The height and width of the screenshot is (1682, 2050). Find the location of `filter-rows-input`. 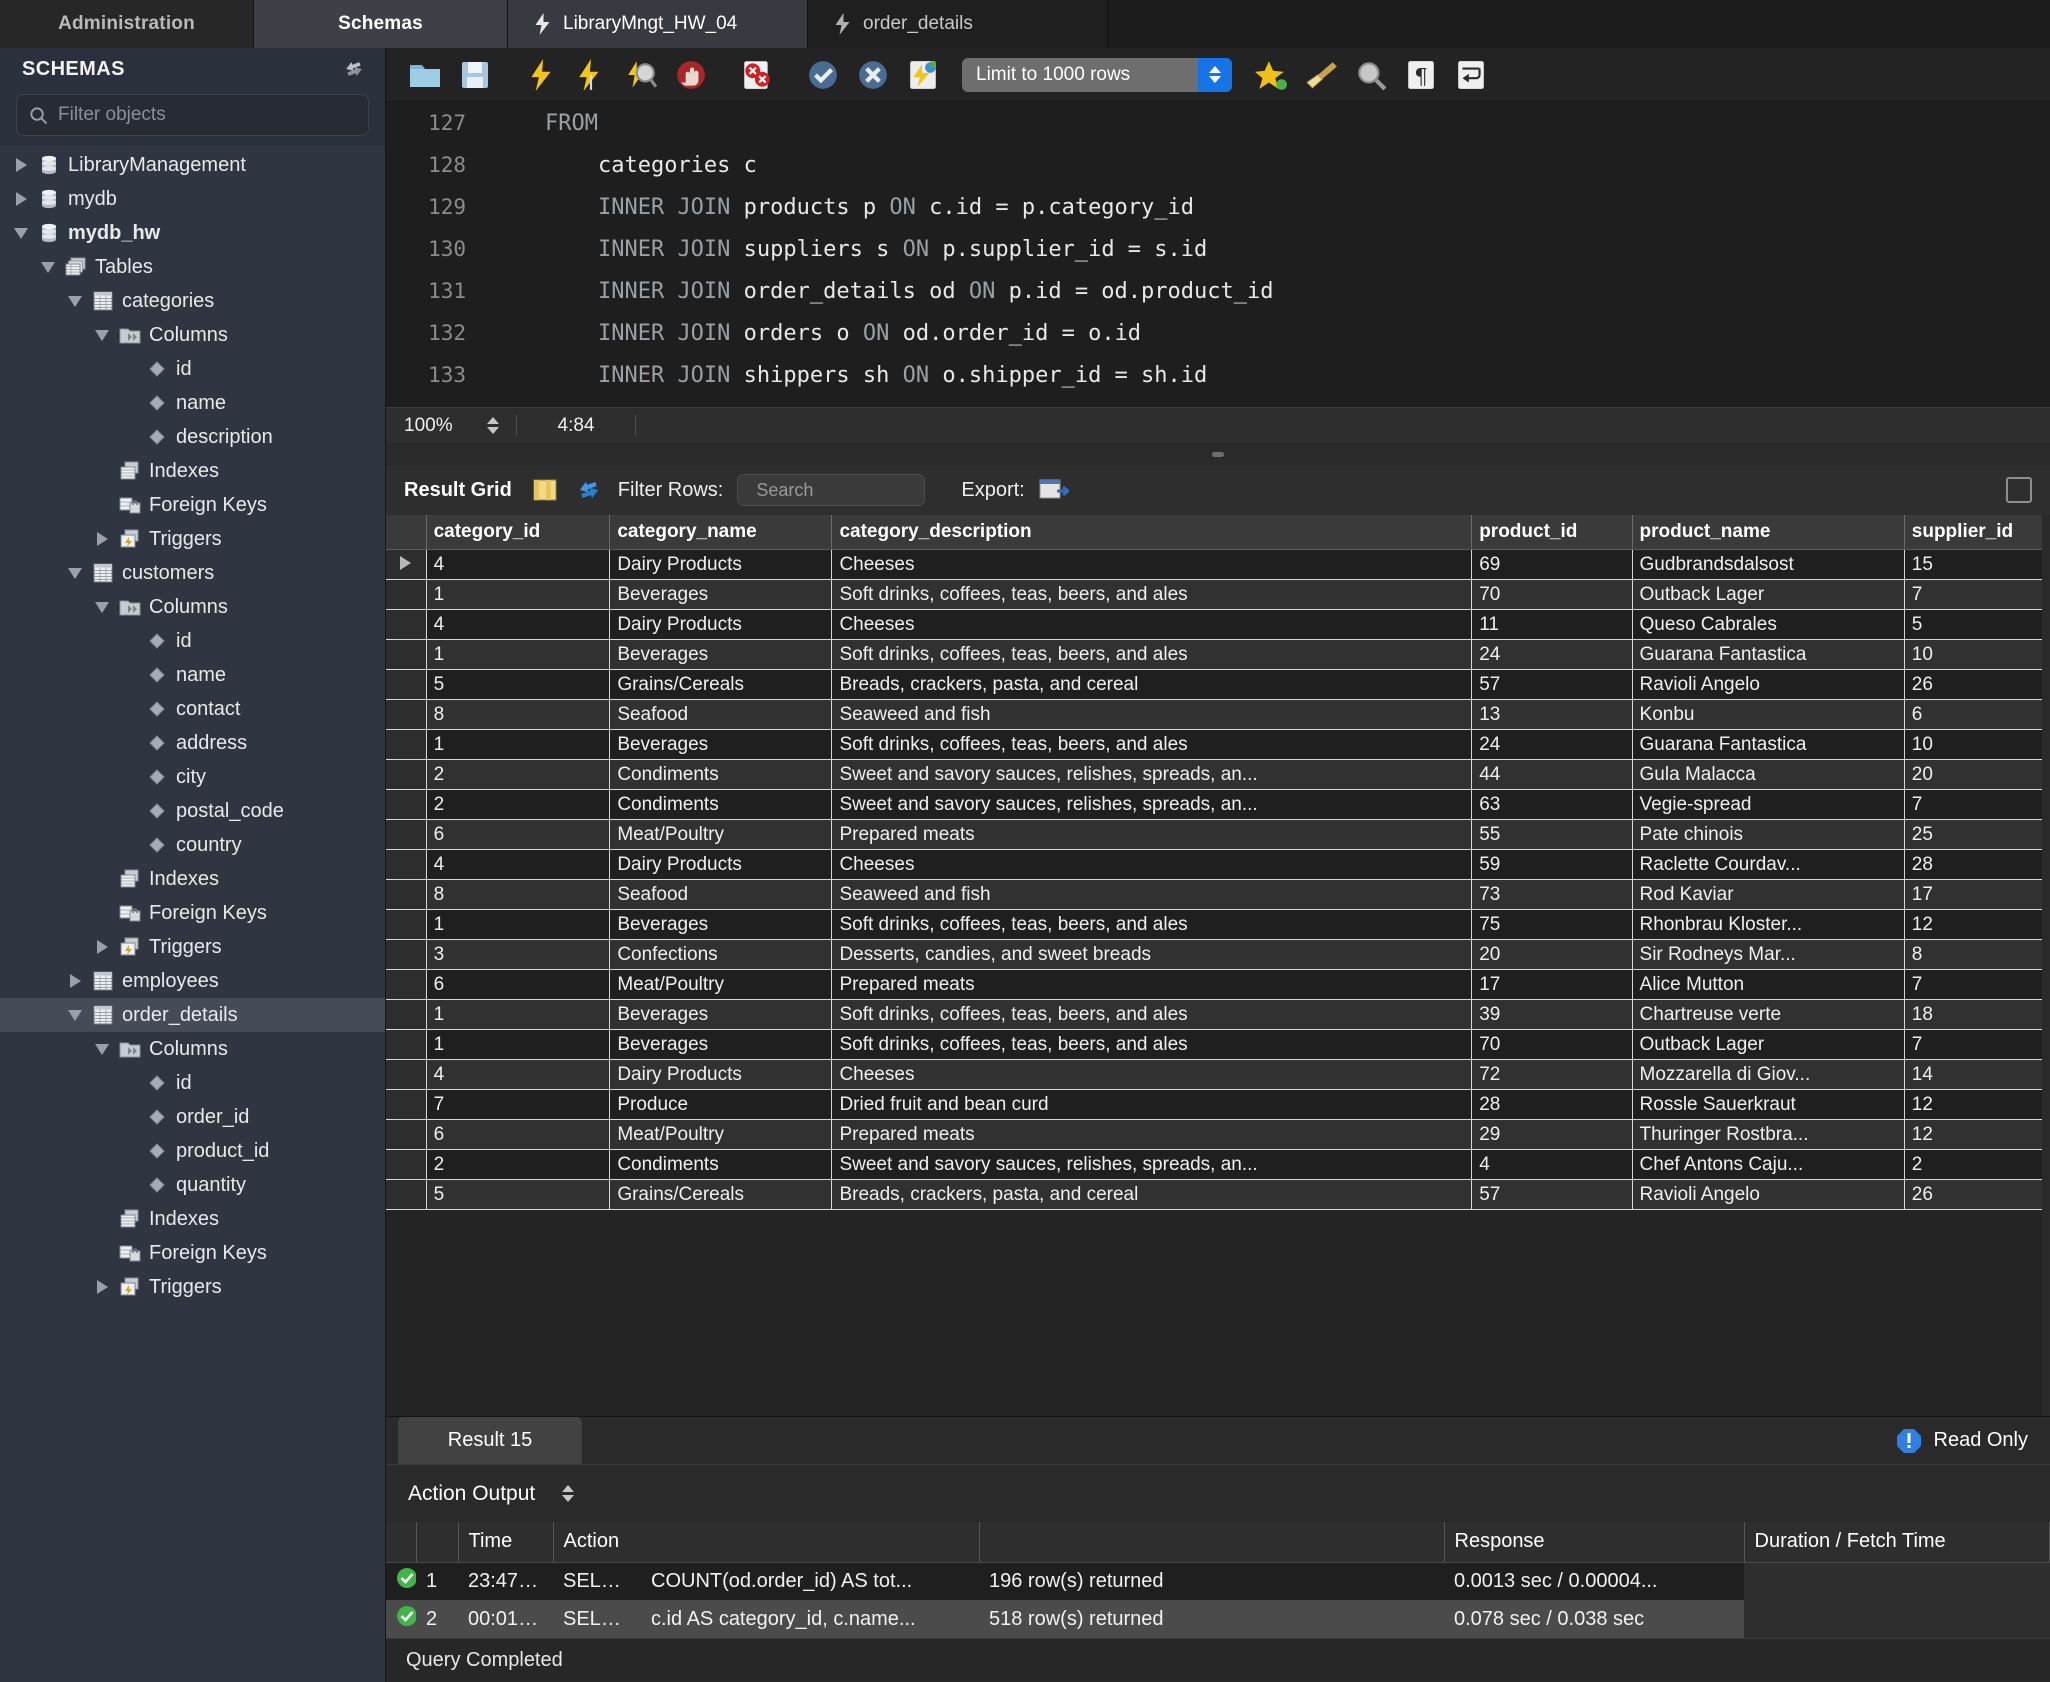

filter-rows-input is located at coordinates (872, 490).